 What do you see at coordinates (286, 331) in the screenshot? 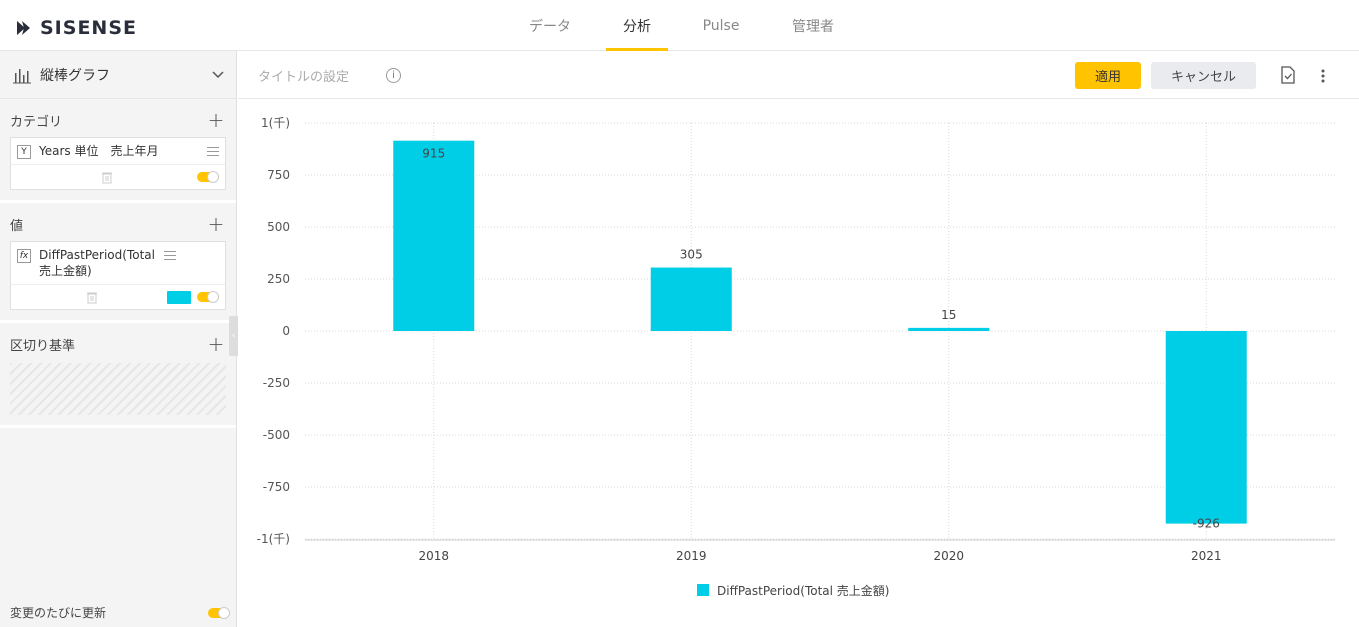
I see `y-tick-label: 0` at bounding box center [286, 331].